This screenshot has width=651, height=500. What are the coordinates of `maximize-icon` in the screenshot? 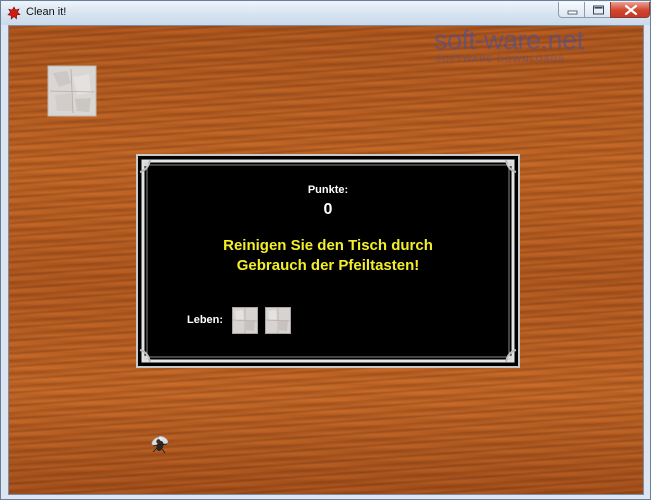 It's located at (598, 10).